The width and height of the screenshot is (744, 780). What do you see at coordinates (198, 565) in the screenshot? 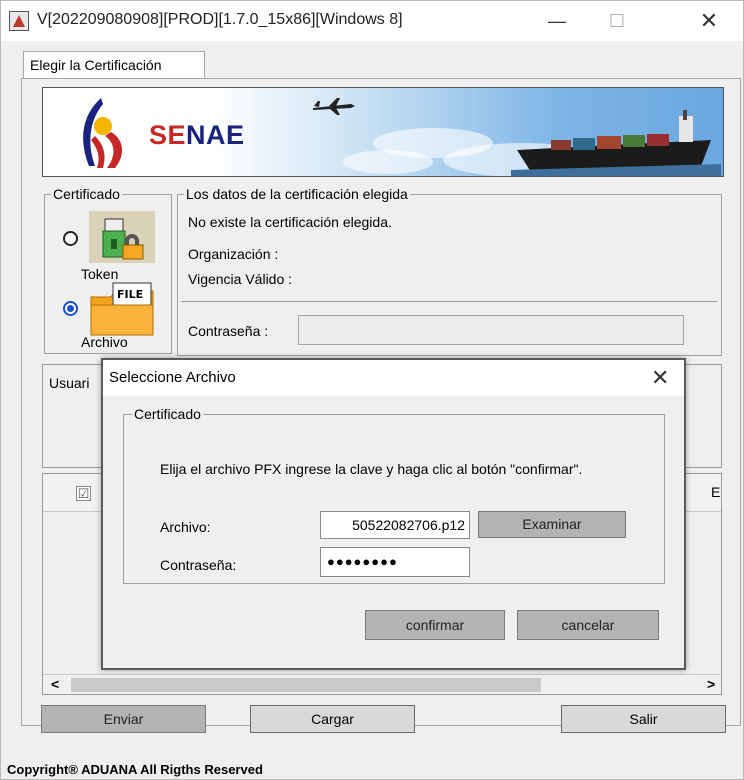
I see `dialog-password-label: Contraseña:` at bounding box center [198, 565].